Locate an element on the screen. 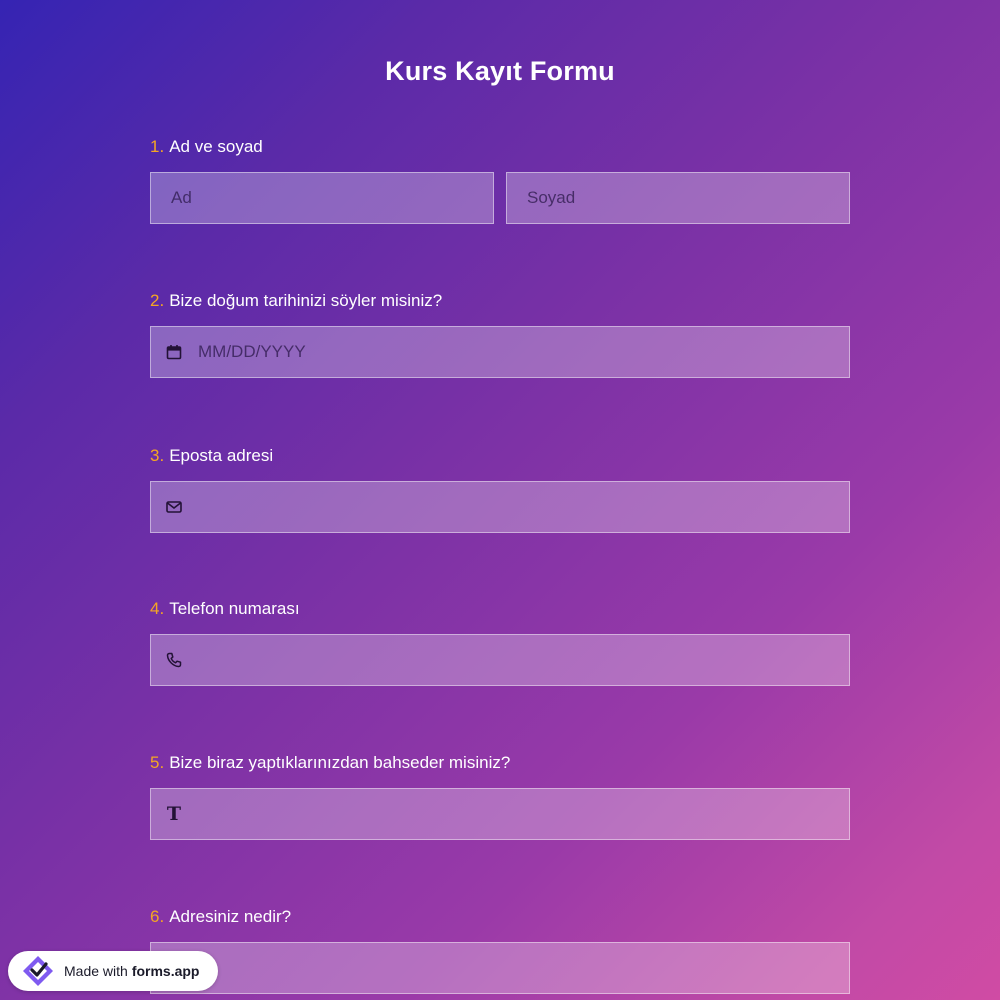 The width and height of the screenshot is (1000, 1000). question-text: Bize doğum tarihinizi söyler misiniz? is located at coordinates (306, 300).